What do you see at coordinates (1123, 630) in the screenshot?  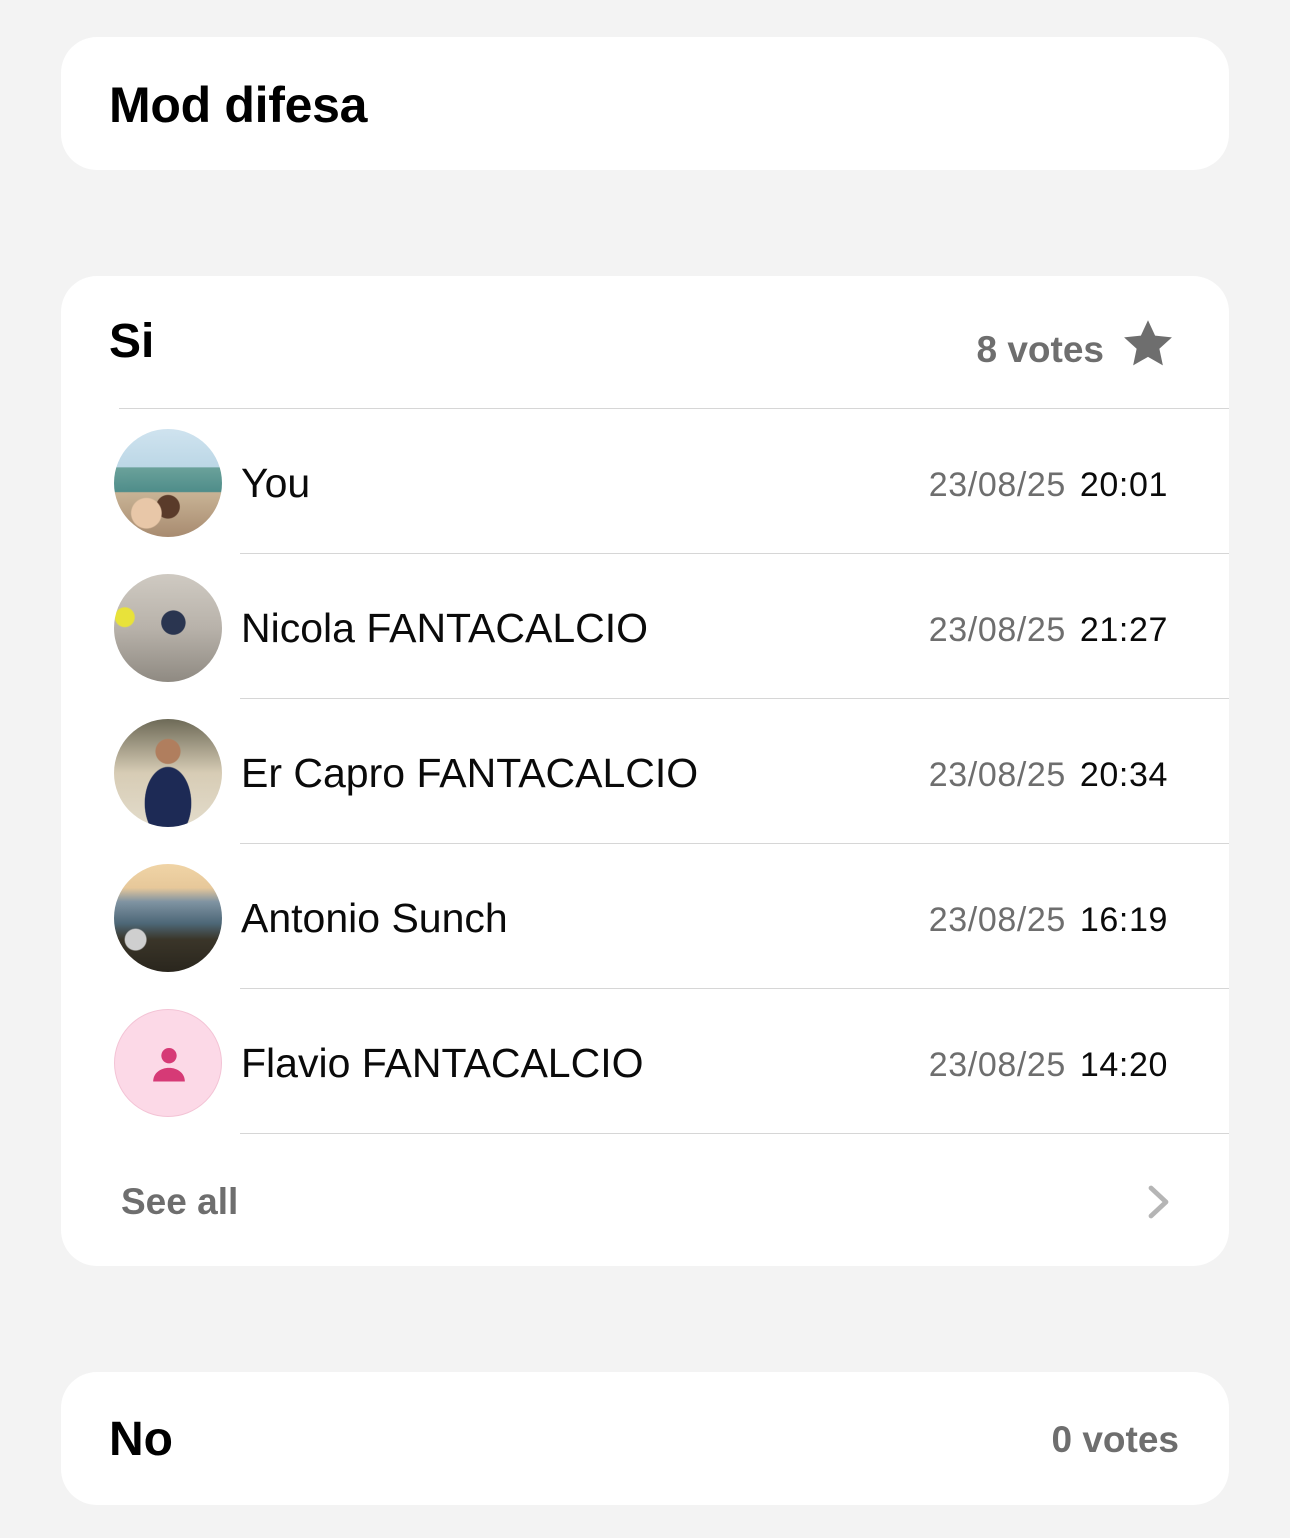 I see `vote-time: 21:27` at bounding box center [1123, 630].